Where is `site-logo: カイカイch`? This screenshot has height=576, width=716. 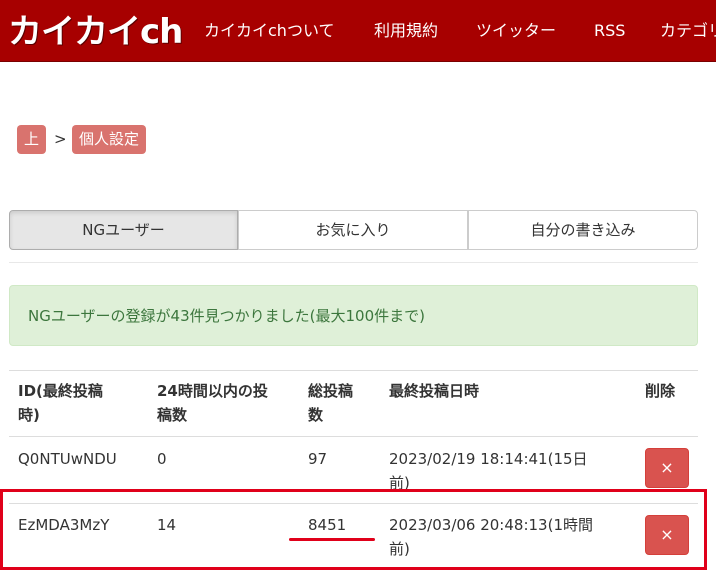 site-logo: カイカイch is located at coordinates (95, 32).